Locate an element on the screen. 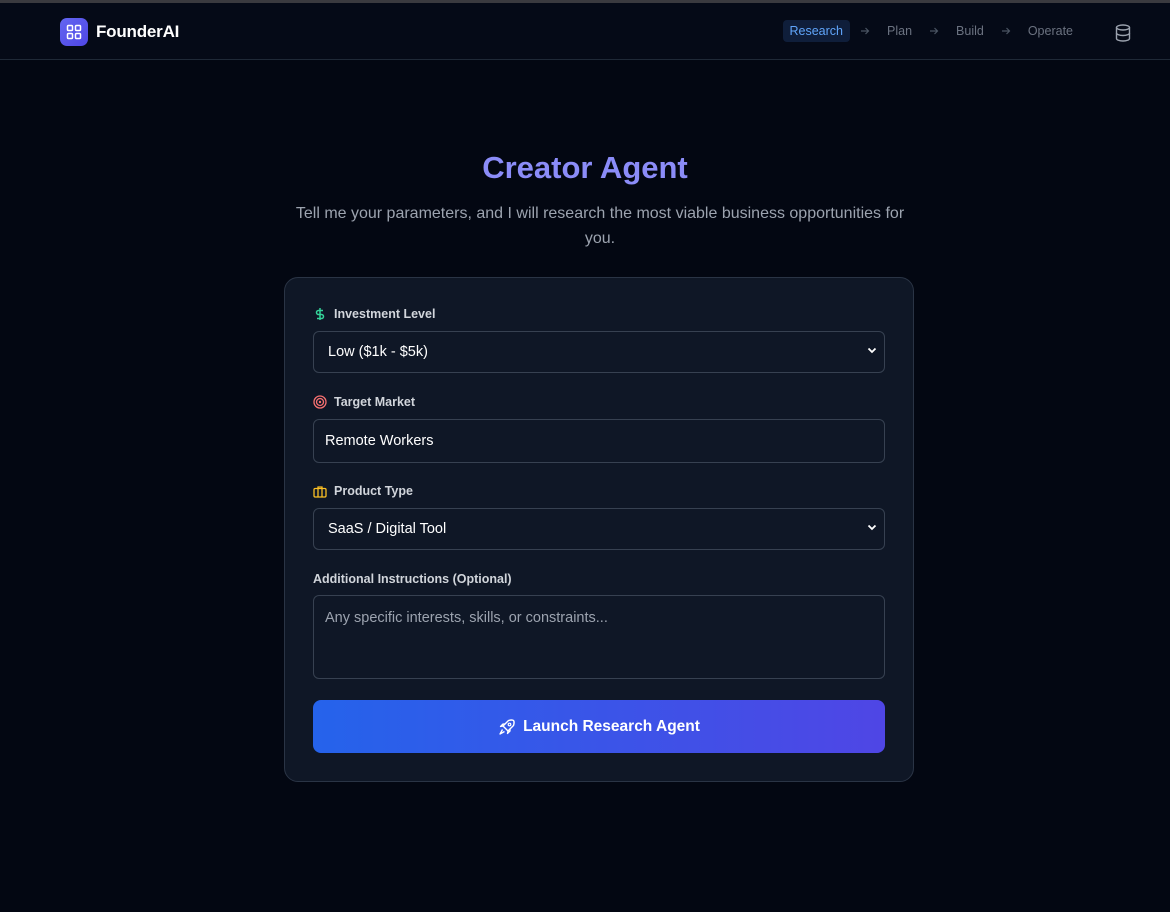  launch-research-button: Launch Research Agent is located at coordinates (599, 726).